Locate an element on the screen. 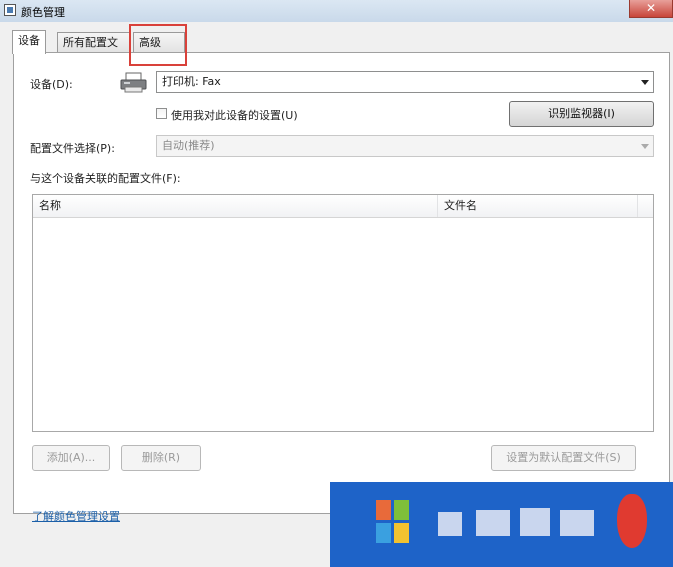  device-label: 设备(D): is located at coordinates (51, 84).